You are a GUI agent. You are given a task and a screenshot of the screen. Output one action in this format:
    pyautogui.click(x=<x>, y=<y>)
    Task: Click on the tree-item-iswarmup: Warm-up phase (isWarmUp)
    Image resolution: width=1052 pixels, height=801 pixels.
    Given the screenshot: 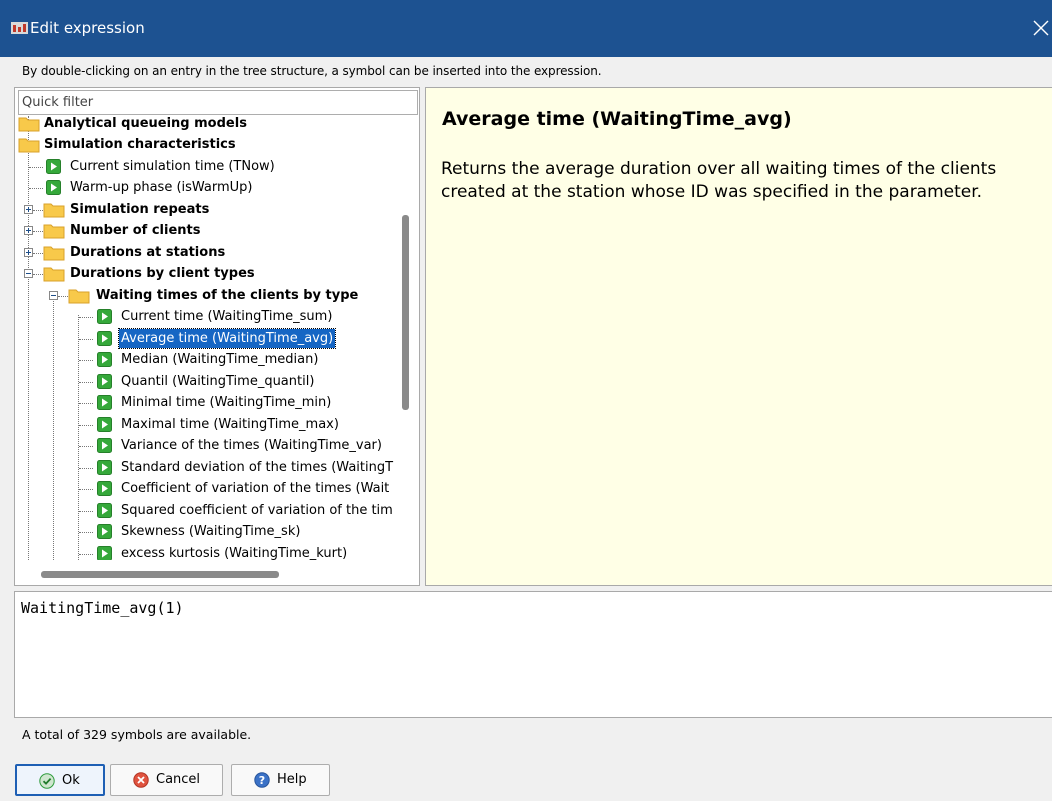 What is the action you would take?
    pyautogui.click(x=206, y=187)
    